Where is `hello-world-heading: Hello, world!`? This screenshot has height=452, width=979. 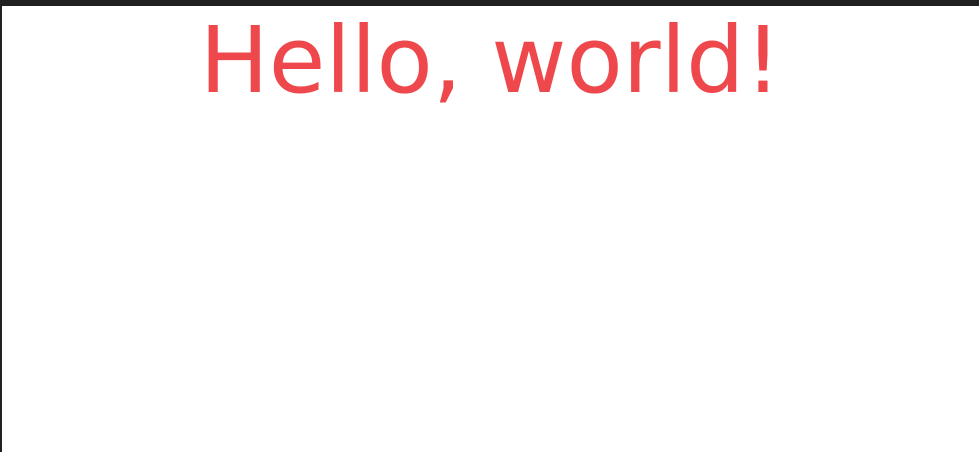
hello-world-heading: Hello, world! is located at coordinates (490, 60).